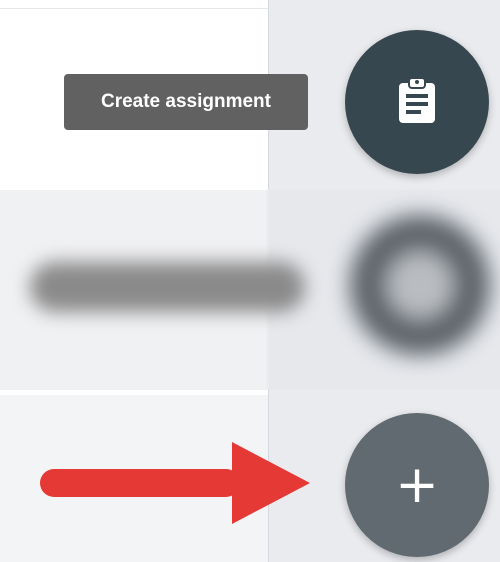 The image size is (500, 562). What do you see at coordinates (420, 285) in the screenshot?
I see `blurred-fab` at bounding box center [420, 285].